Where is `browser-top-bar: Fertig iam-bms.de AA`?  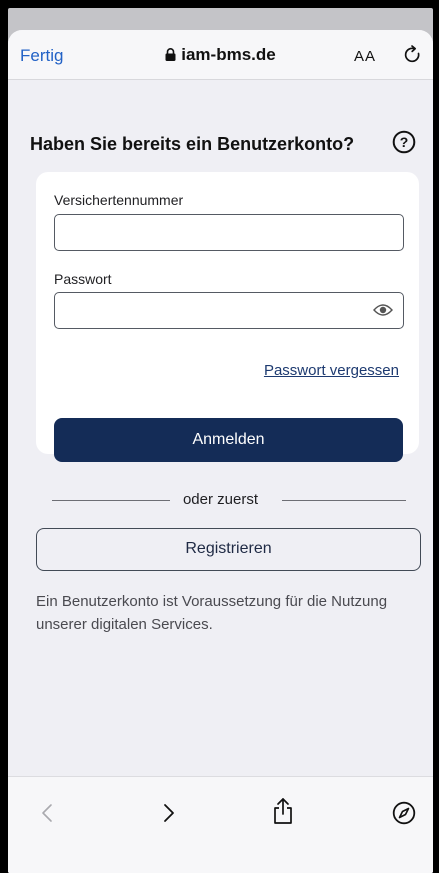
browser-top-bar: Fertig iam-bms.de AA is located at coordinates (220, 55).